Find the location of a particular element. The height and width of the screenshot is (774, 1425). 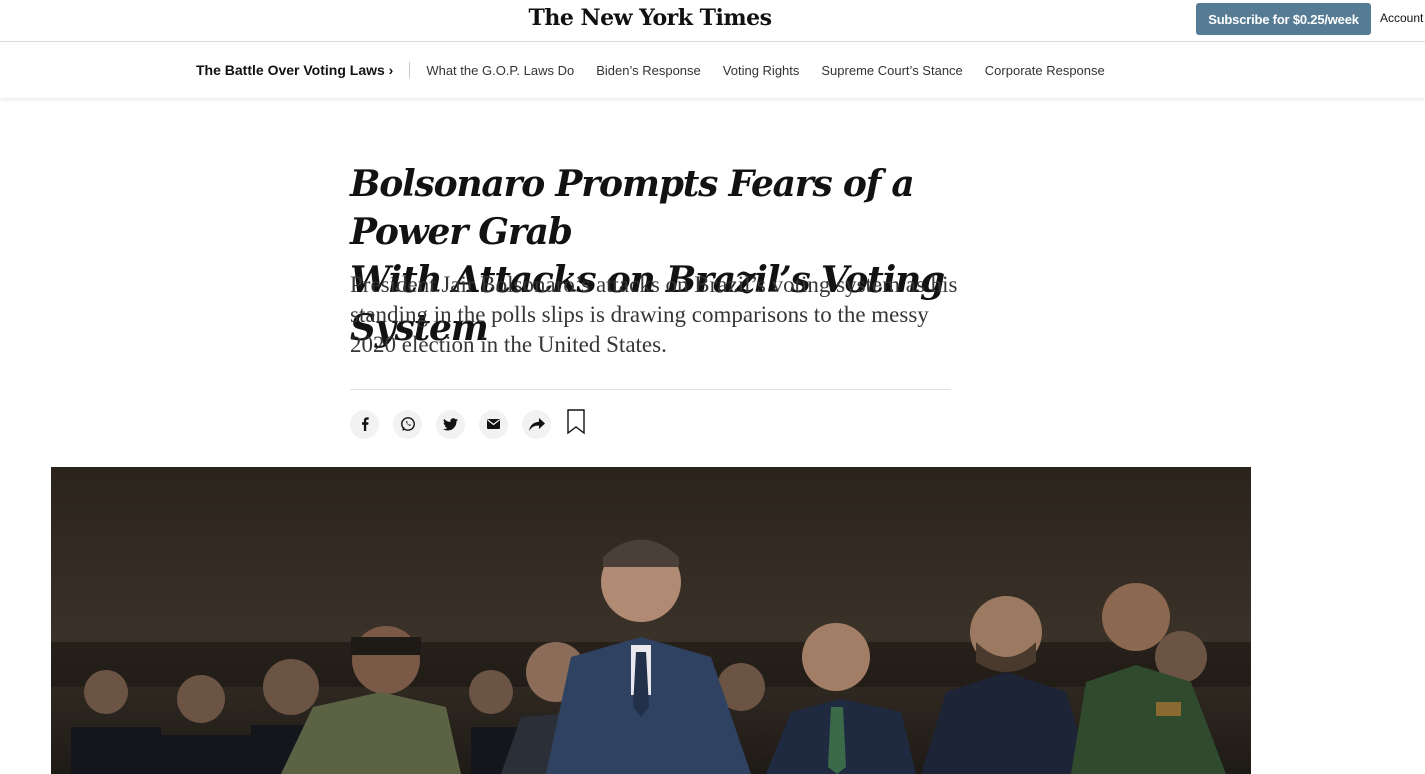

bookmark-icon is located at coordinates (576, 424).